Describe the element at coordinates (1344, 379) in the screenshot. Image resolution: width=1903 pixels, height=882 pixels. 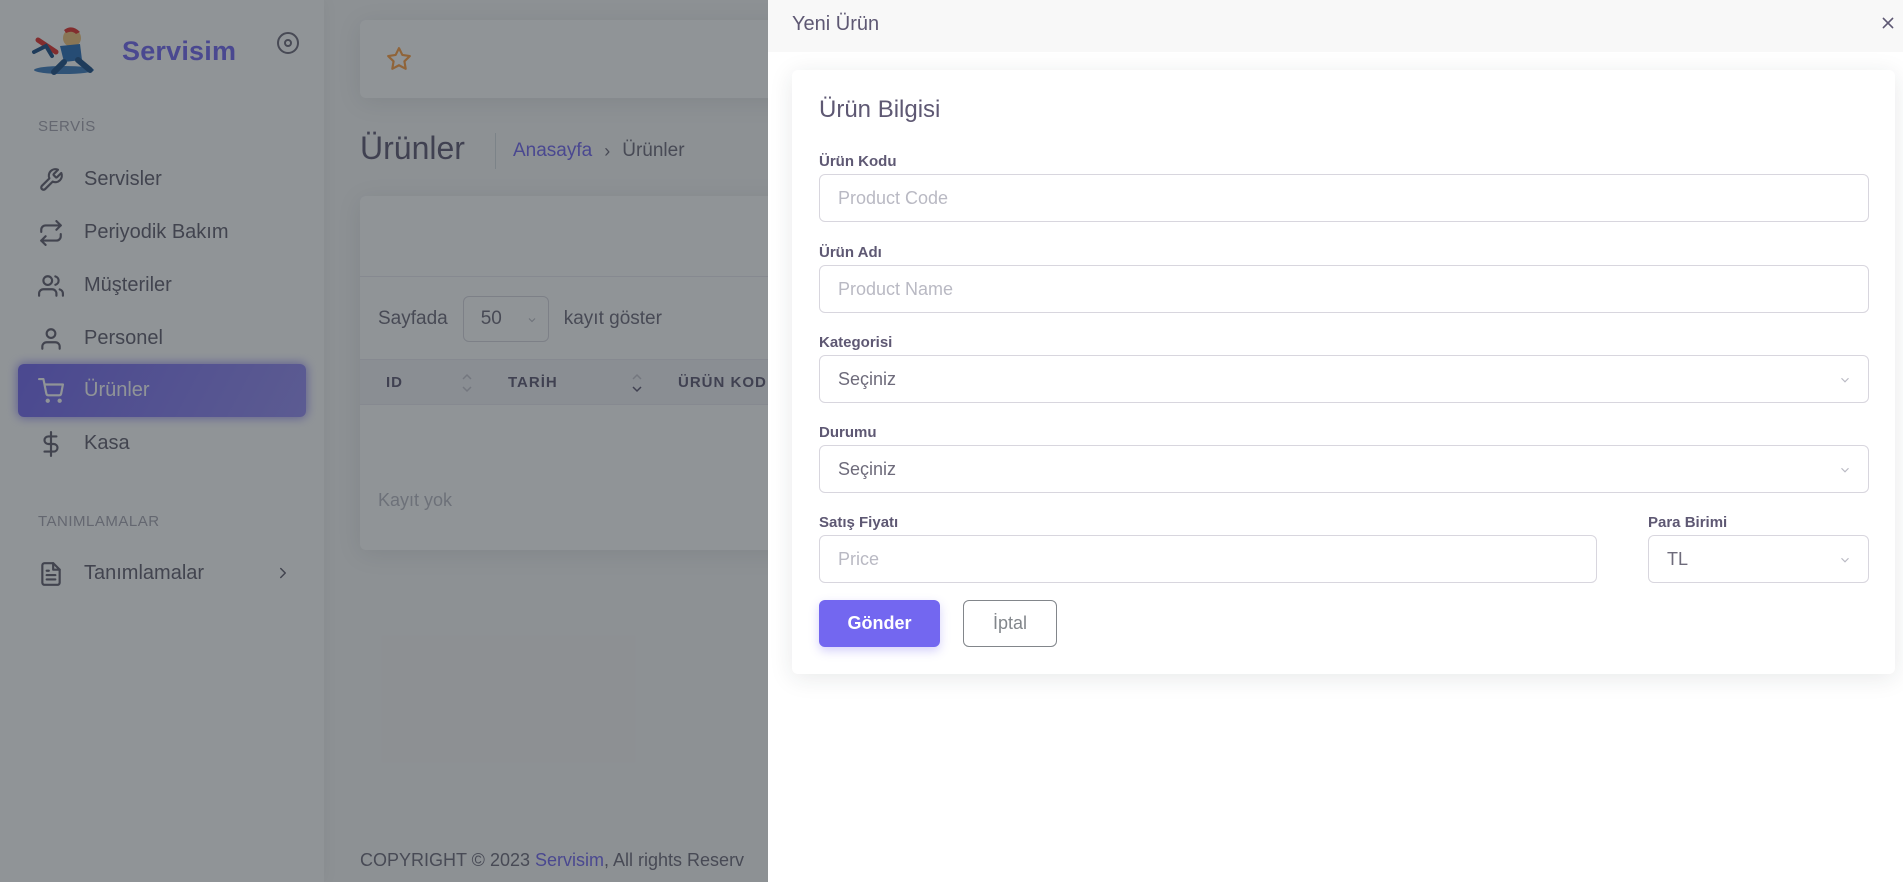
I see `category-select: Seçiniz` at that location.